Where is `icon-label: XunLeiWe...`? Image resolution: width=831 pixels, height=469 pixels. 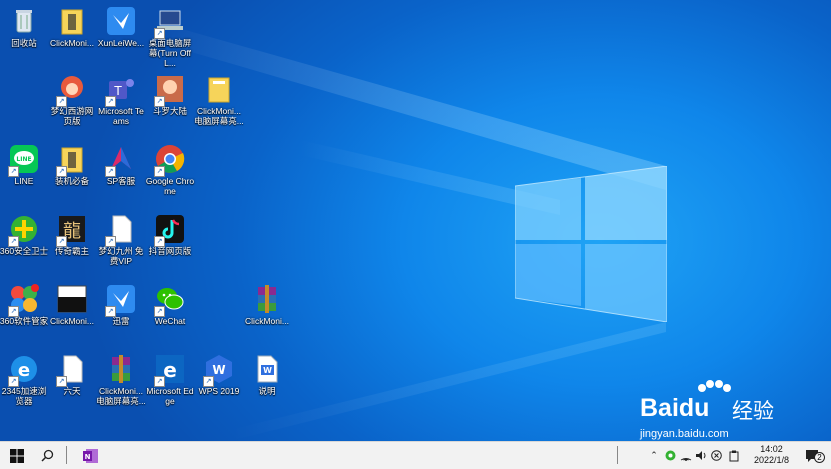
icon-label: XunLeiWe... is located at coordinates (121, 43).